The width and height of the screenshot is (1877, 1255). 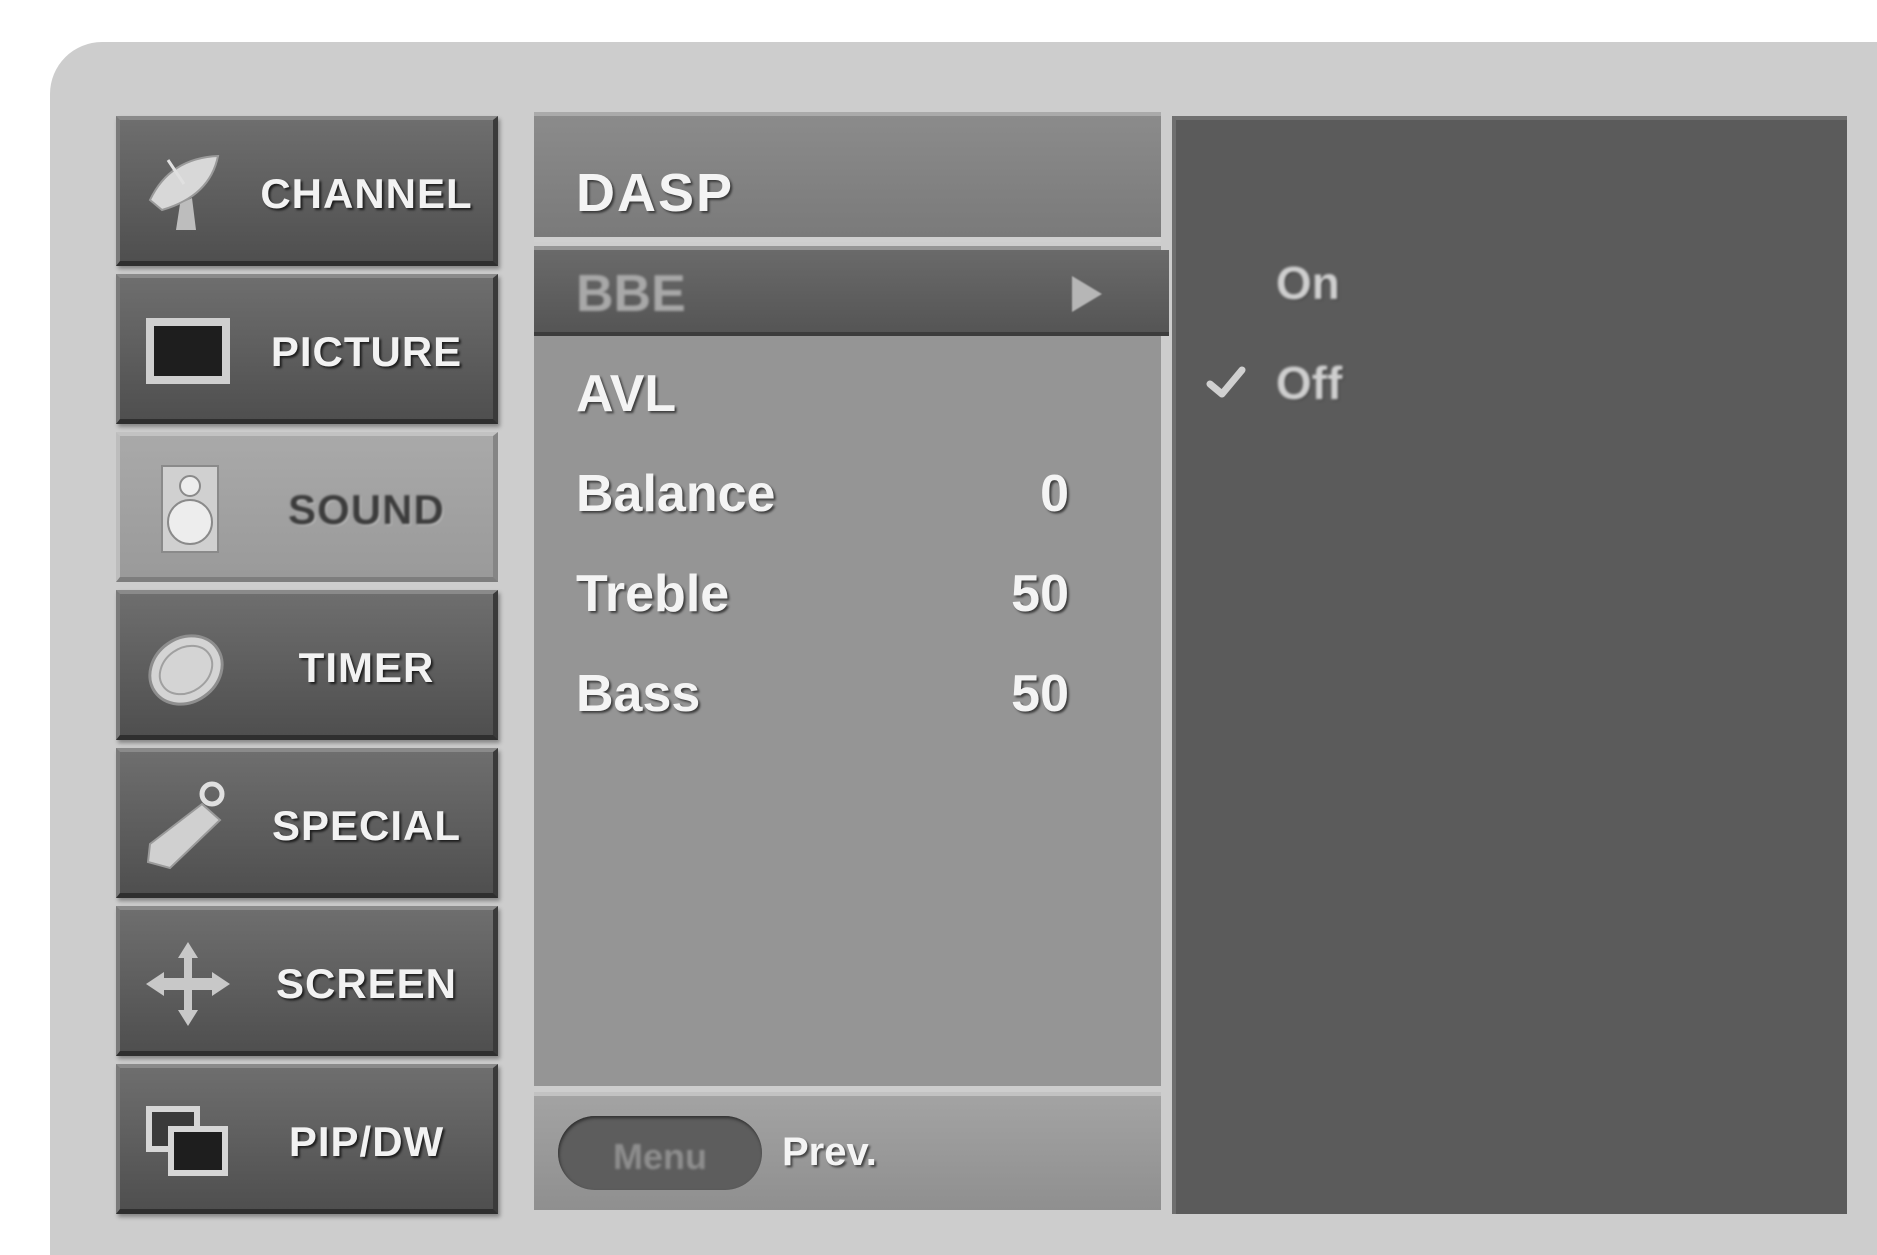 I want to click on category-special: SPECIAL, so click(x=307, y=823).